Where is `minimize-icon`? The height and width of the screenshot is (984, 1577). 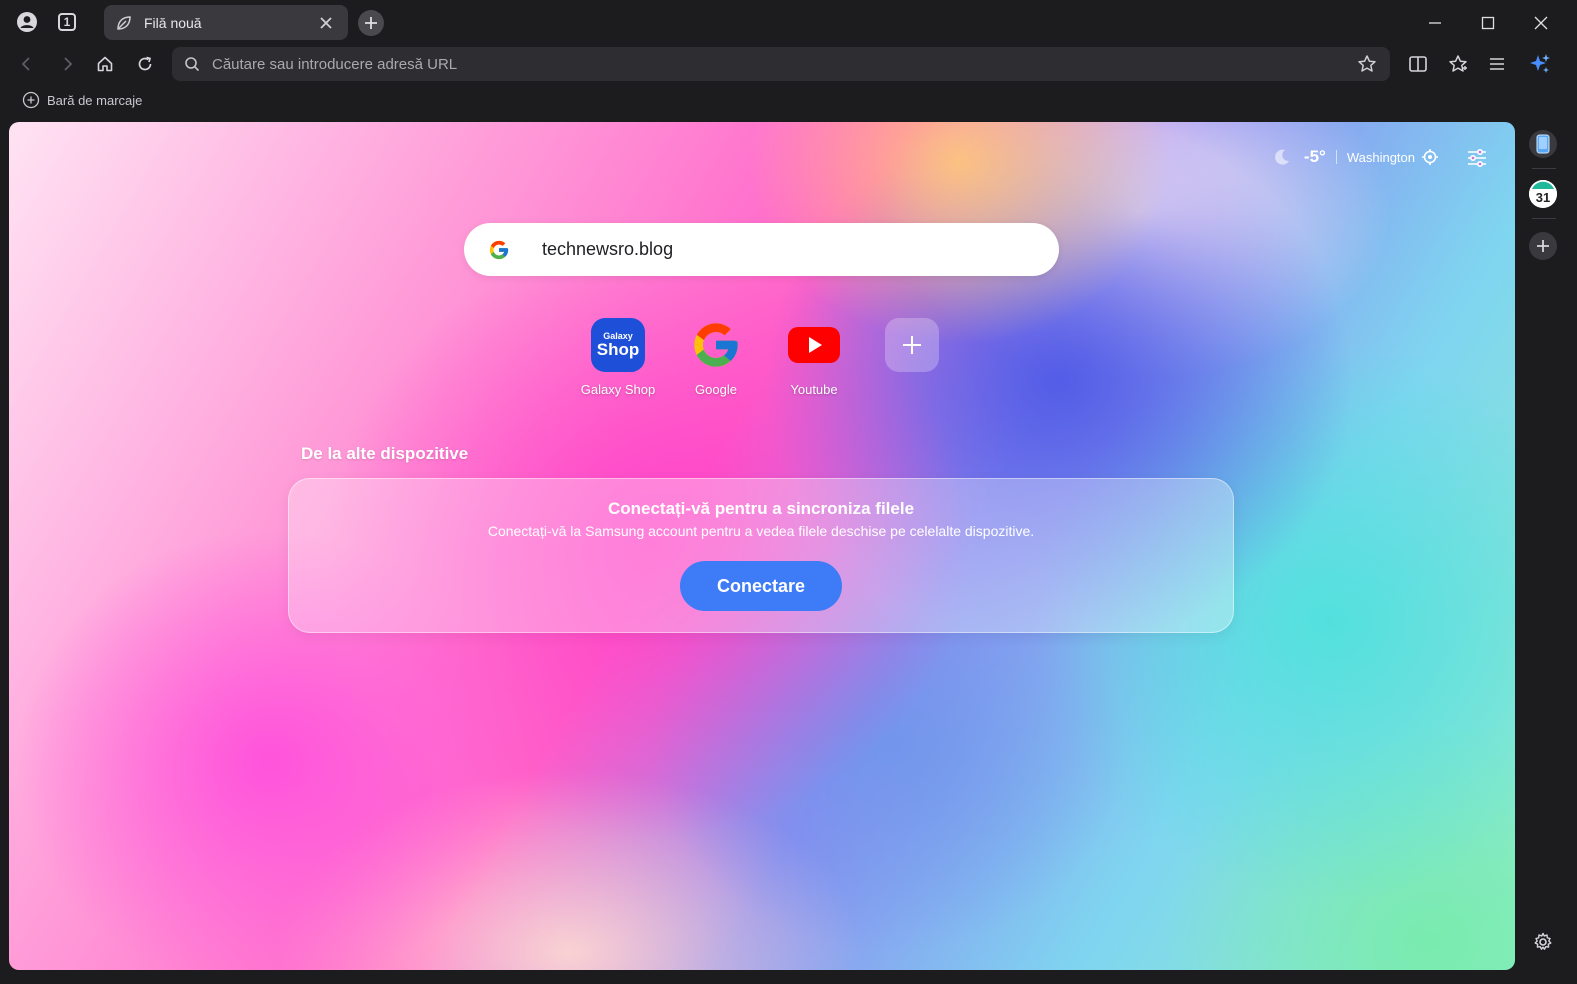
minimize-icon is located at coordinates (1435, 23).